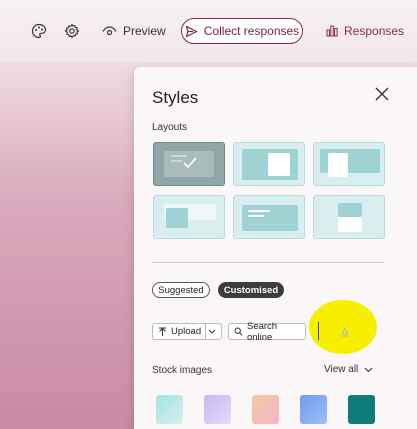 Image resolution: width=417 pixels, height=429 pixels. I want to click on top-toolbar: Preview Collect responses Responses, so click(208, 31).